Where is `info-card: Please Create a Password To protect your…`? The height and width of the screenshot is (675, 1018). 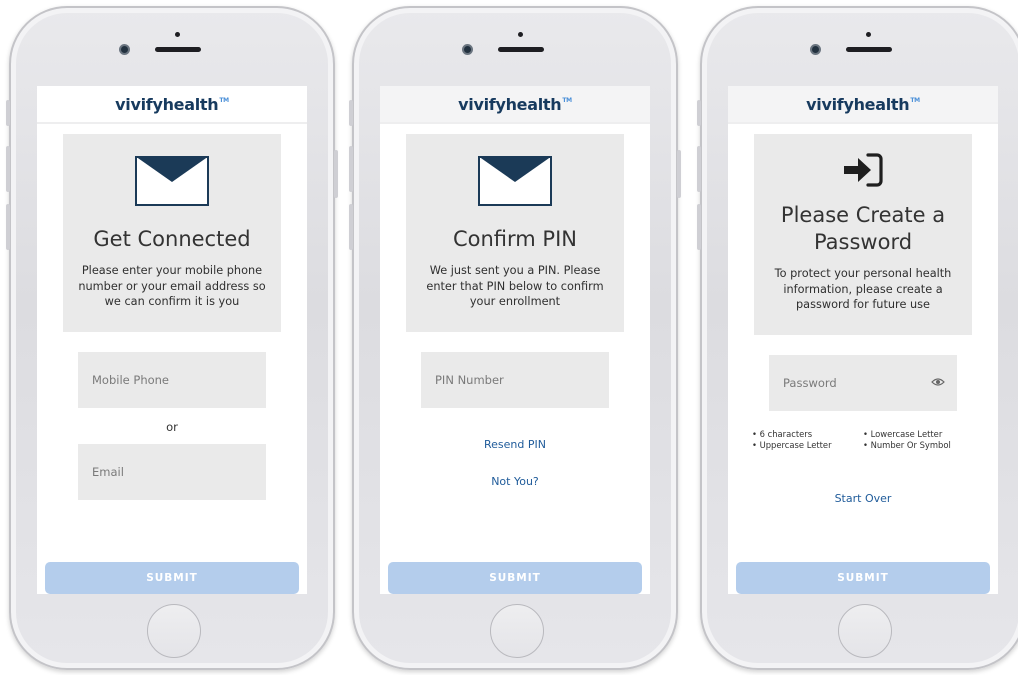 info-card: Please Create a Password To protect your… is located at coordinates (863, 234).